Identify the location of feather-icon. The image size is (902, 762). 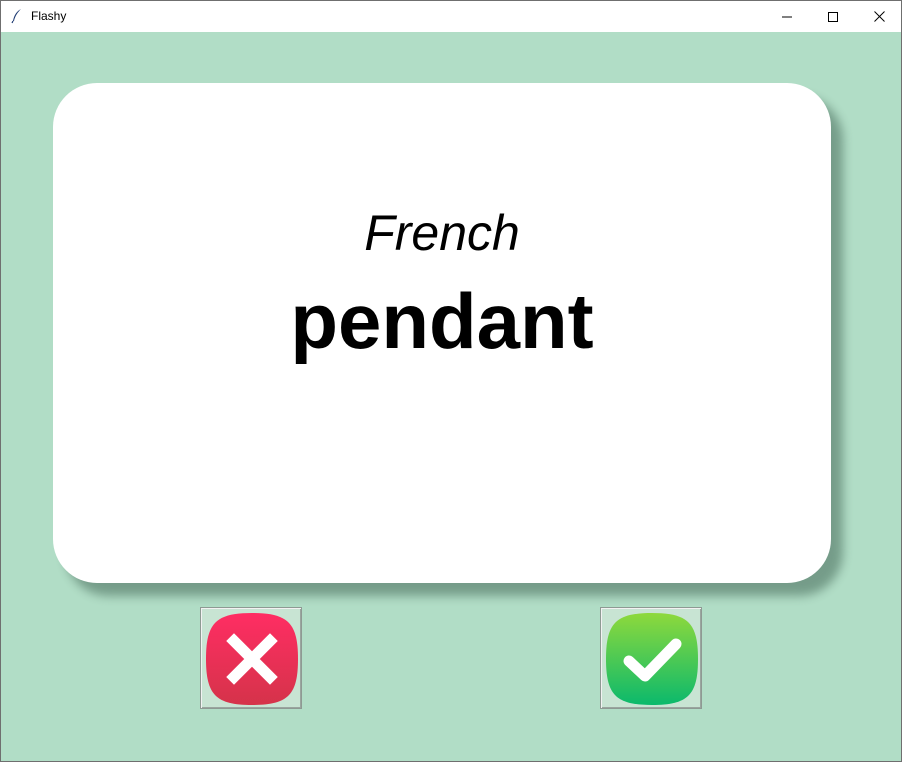
(17, 16).